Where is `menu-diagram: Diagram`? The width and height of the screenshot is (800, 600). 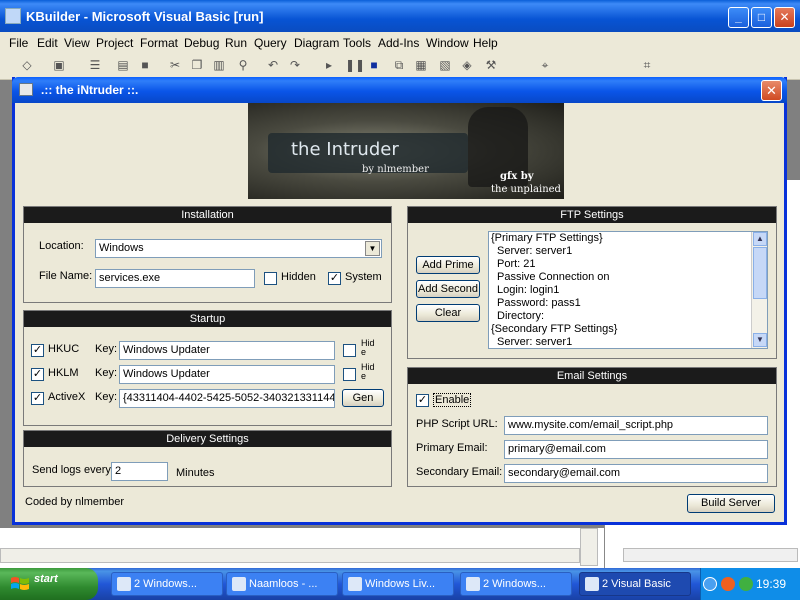 menu-diagram: Diagram is located at coordinates (316, 43).